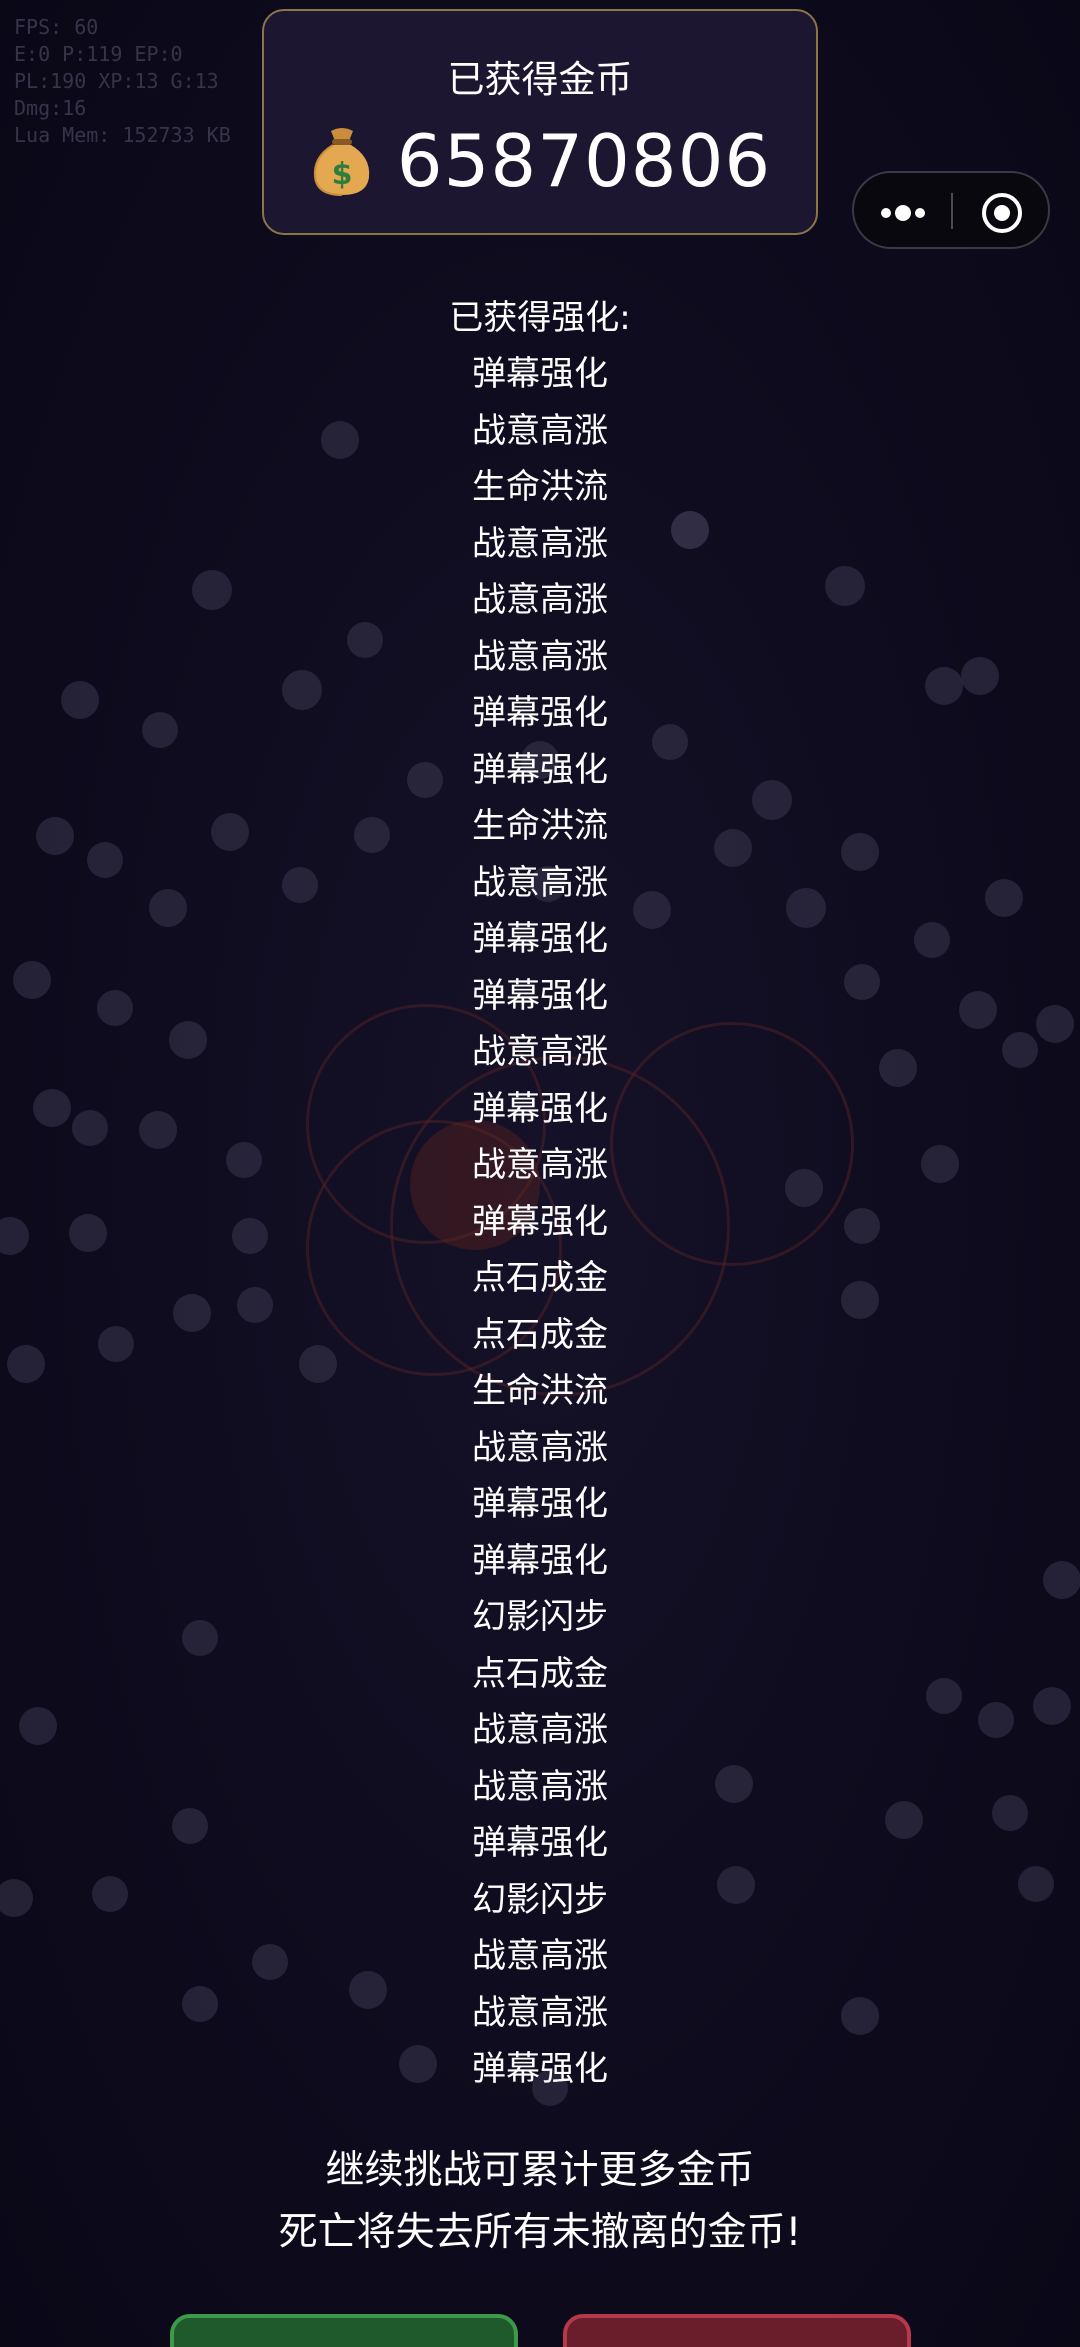 This screenshot has height=2347, width=1080. What do you see at coordinates (540, 79) in the screenshot?
I see `gold-panel-title: 已获得金币` at bounding box center [540, 79].